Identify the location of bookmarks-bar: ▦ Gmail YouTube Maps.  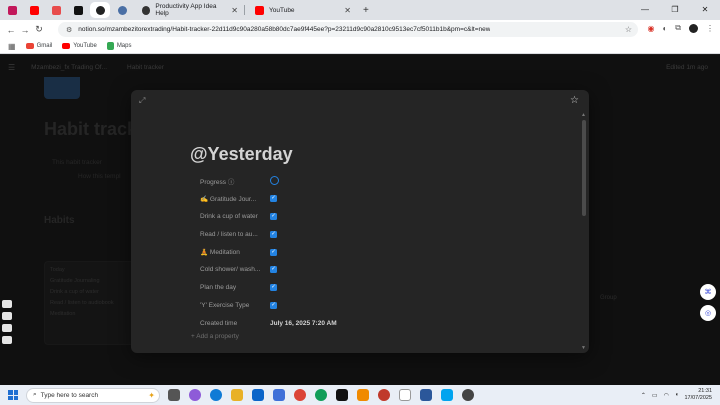
(360, 46).